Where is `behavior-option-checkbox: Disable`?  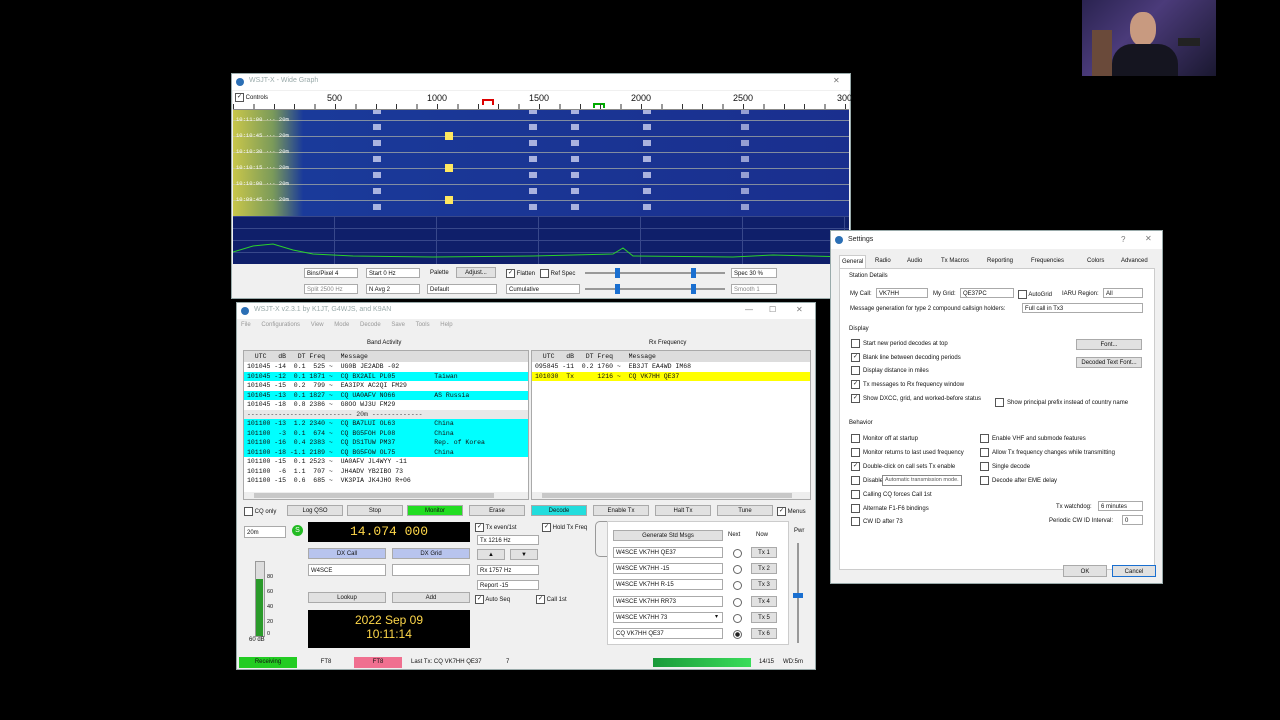 behavior-option-checkbox: Disable is located at coordinates (867, 480).